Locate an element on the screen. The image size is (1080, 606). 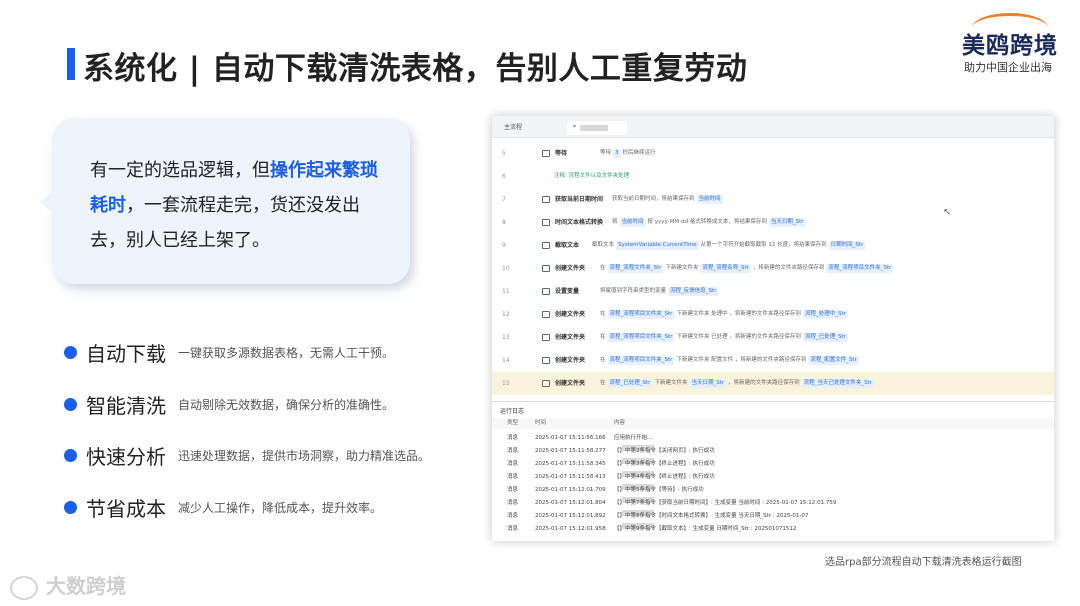
step-command: 等待 is located at coordinates (561, 153).